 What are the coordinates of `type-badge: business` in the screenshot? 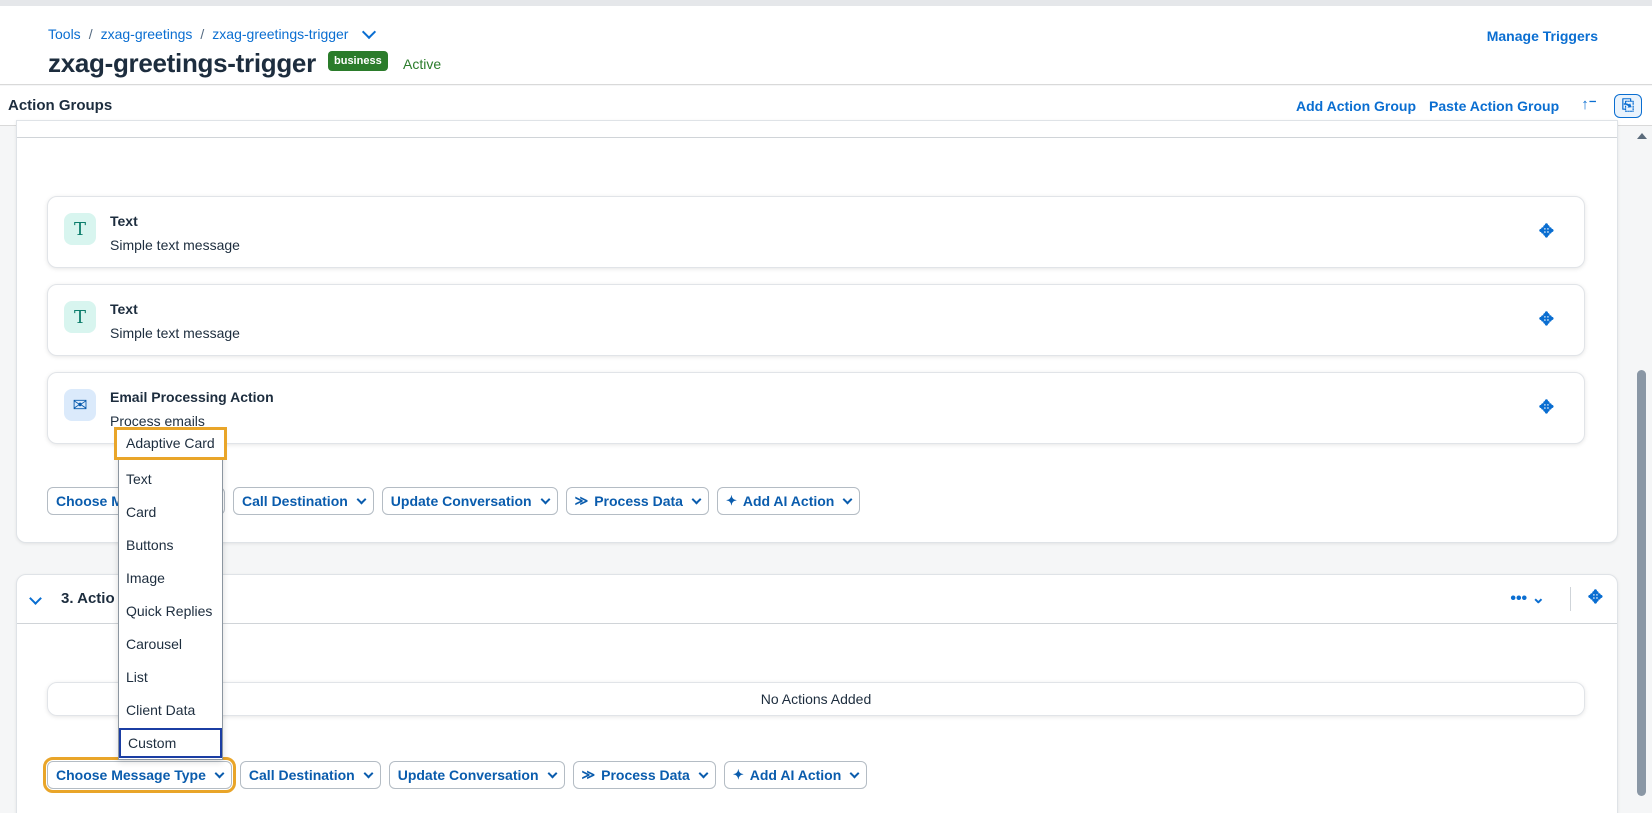 It's located at (358, 61).